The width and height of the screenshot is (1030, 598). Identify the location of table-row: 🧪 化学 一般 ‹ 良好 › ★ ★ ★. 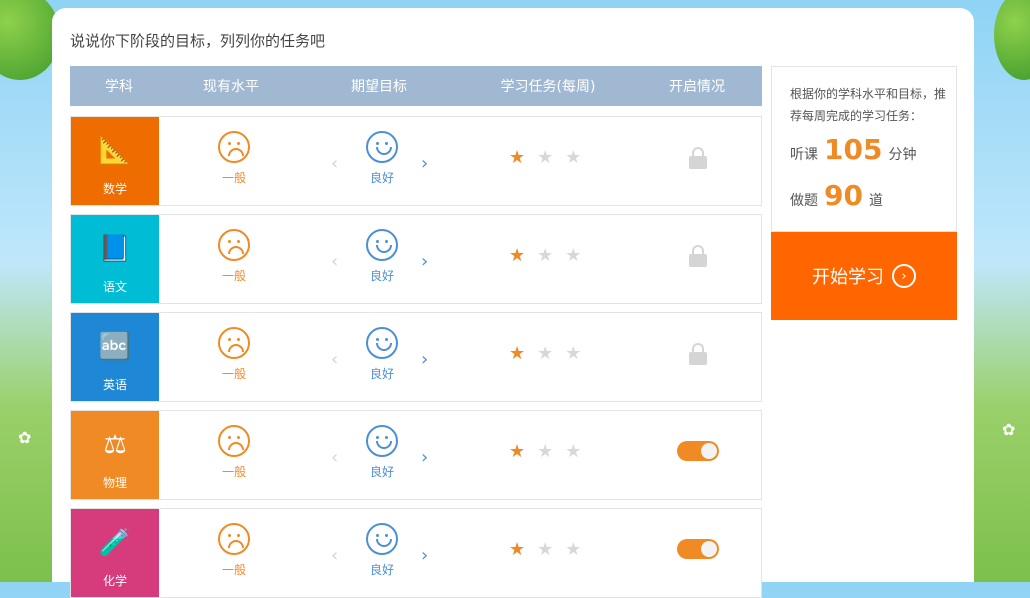
(416, 553).